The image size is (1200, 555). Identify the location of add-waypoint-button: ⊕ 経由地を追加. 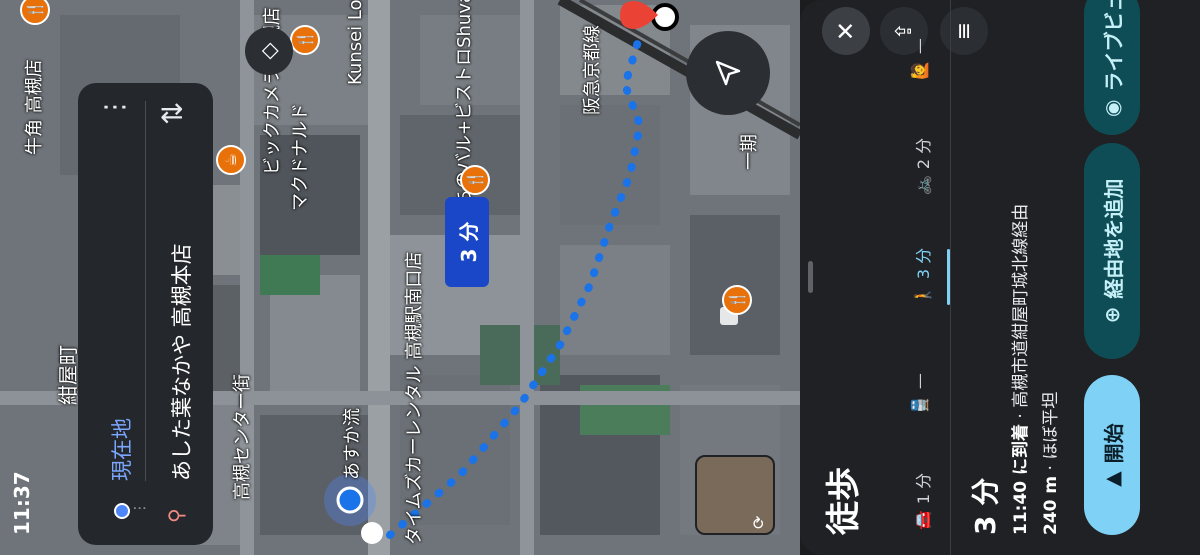
(1112, 251).